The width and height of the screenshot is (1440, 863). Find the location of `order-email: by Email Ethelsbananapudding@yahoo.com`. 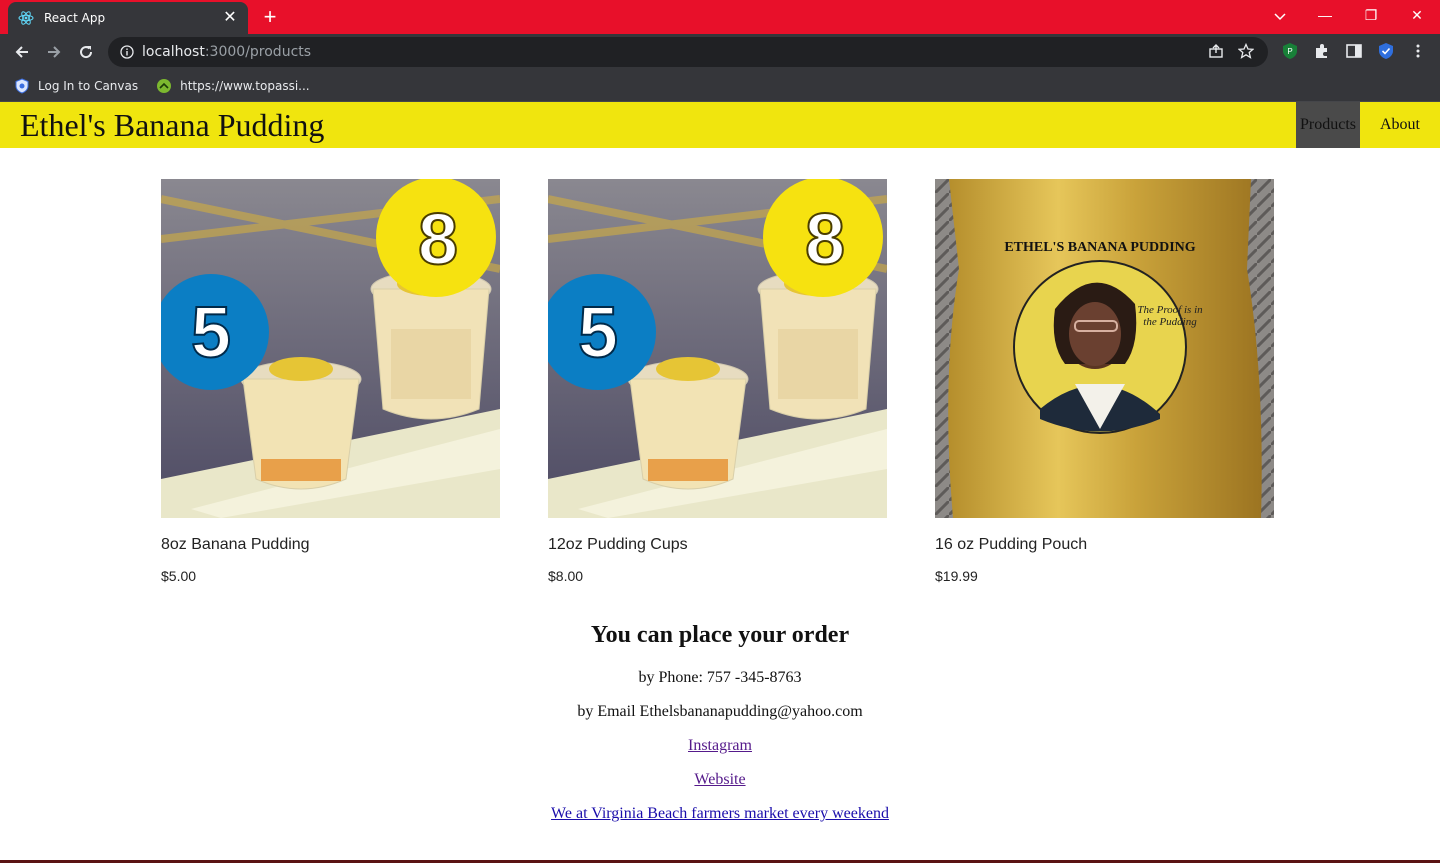

order-email: by Email Ethelsbananapudding@yahoo.com is located at coordinates (720, 711).